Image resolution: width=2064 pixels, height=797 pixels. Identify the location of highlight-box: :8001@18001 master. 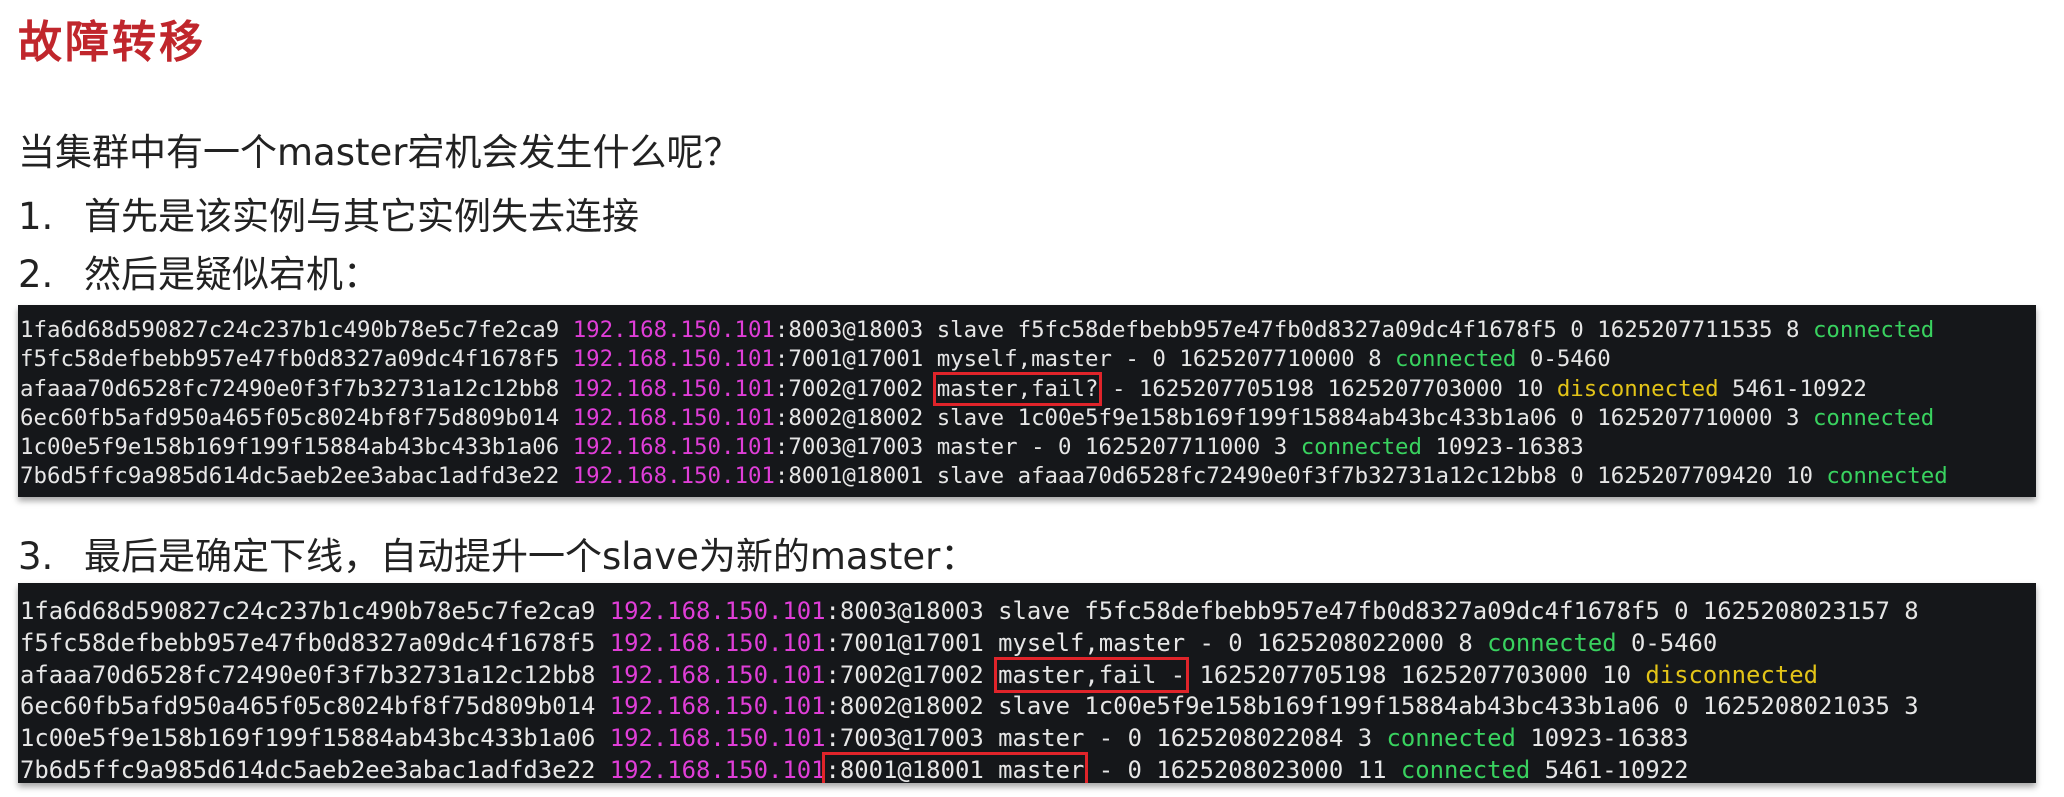
(955, 767).